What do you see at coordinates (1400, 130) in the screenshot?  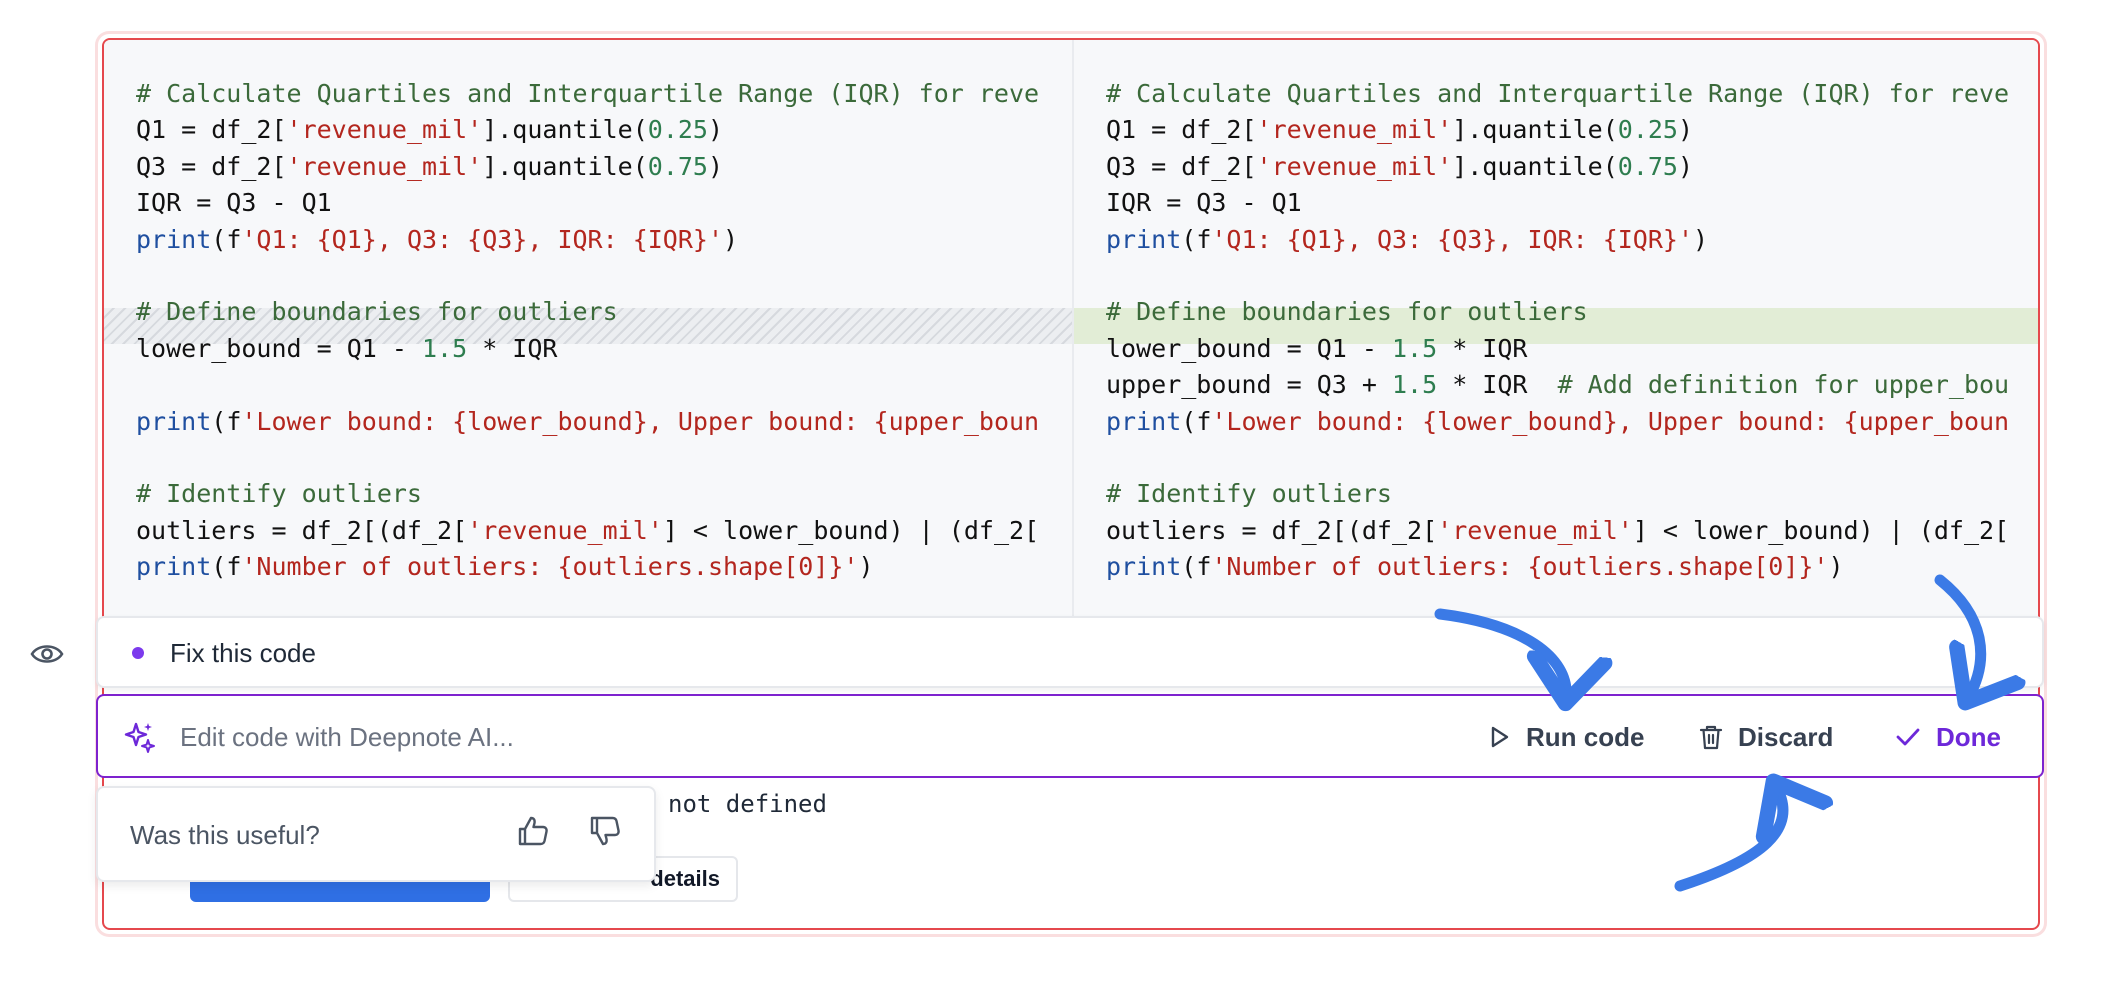 I see `code-suggested-line: Q1 = df_2['revenue_mil'].quantile(0.25)` at bounding box center [1400, 130].